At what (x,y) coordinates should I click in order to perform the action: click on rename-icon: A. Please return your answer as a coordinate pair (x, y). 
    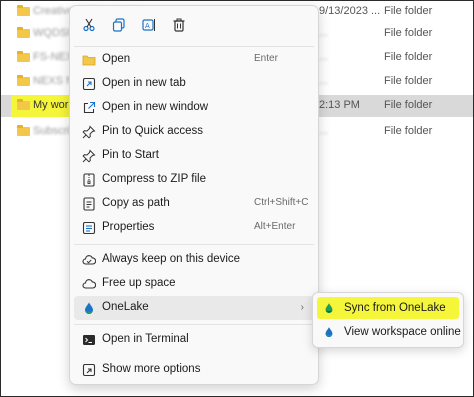
    Looking at the image, I should click on (149, 25).